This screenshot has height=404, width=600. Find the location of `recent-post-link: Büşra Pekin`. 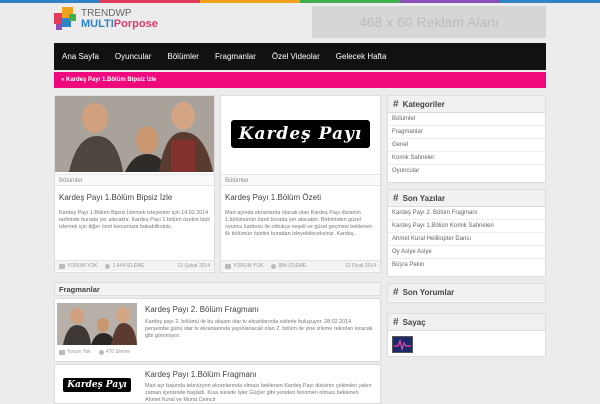

recent-post-link: Büşra Pekin is located at coordinates (466, 265).